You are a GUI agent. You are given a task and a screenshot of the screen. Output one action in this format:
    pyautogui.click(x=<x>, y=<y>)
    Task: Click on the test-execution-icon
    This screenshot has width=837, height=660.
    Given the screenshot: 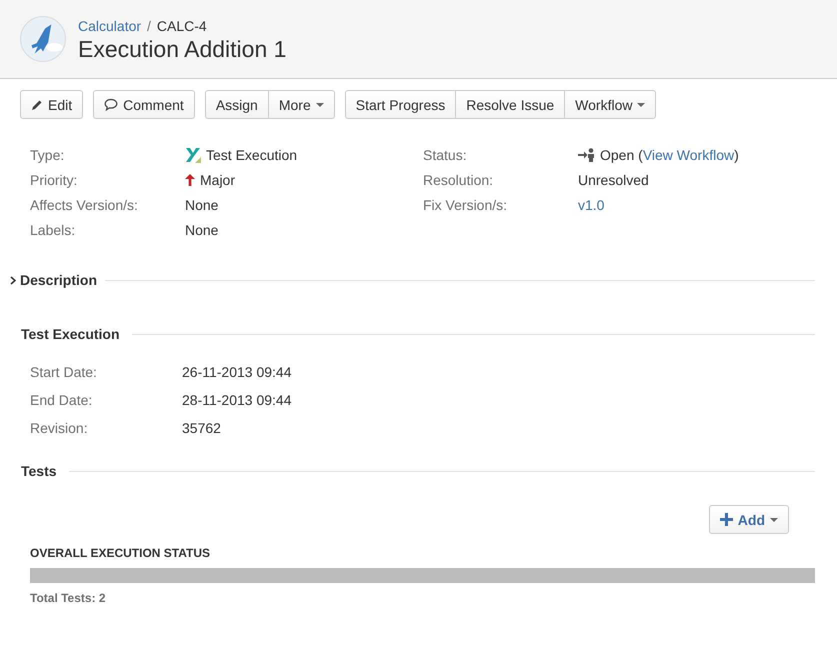 What is the action you would take?
    pyautogui.click(x=193, y=154)
    